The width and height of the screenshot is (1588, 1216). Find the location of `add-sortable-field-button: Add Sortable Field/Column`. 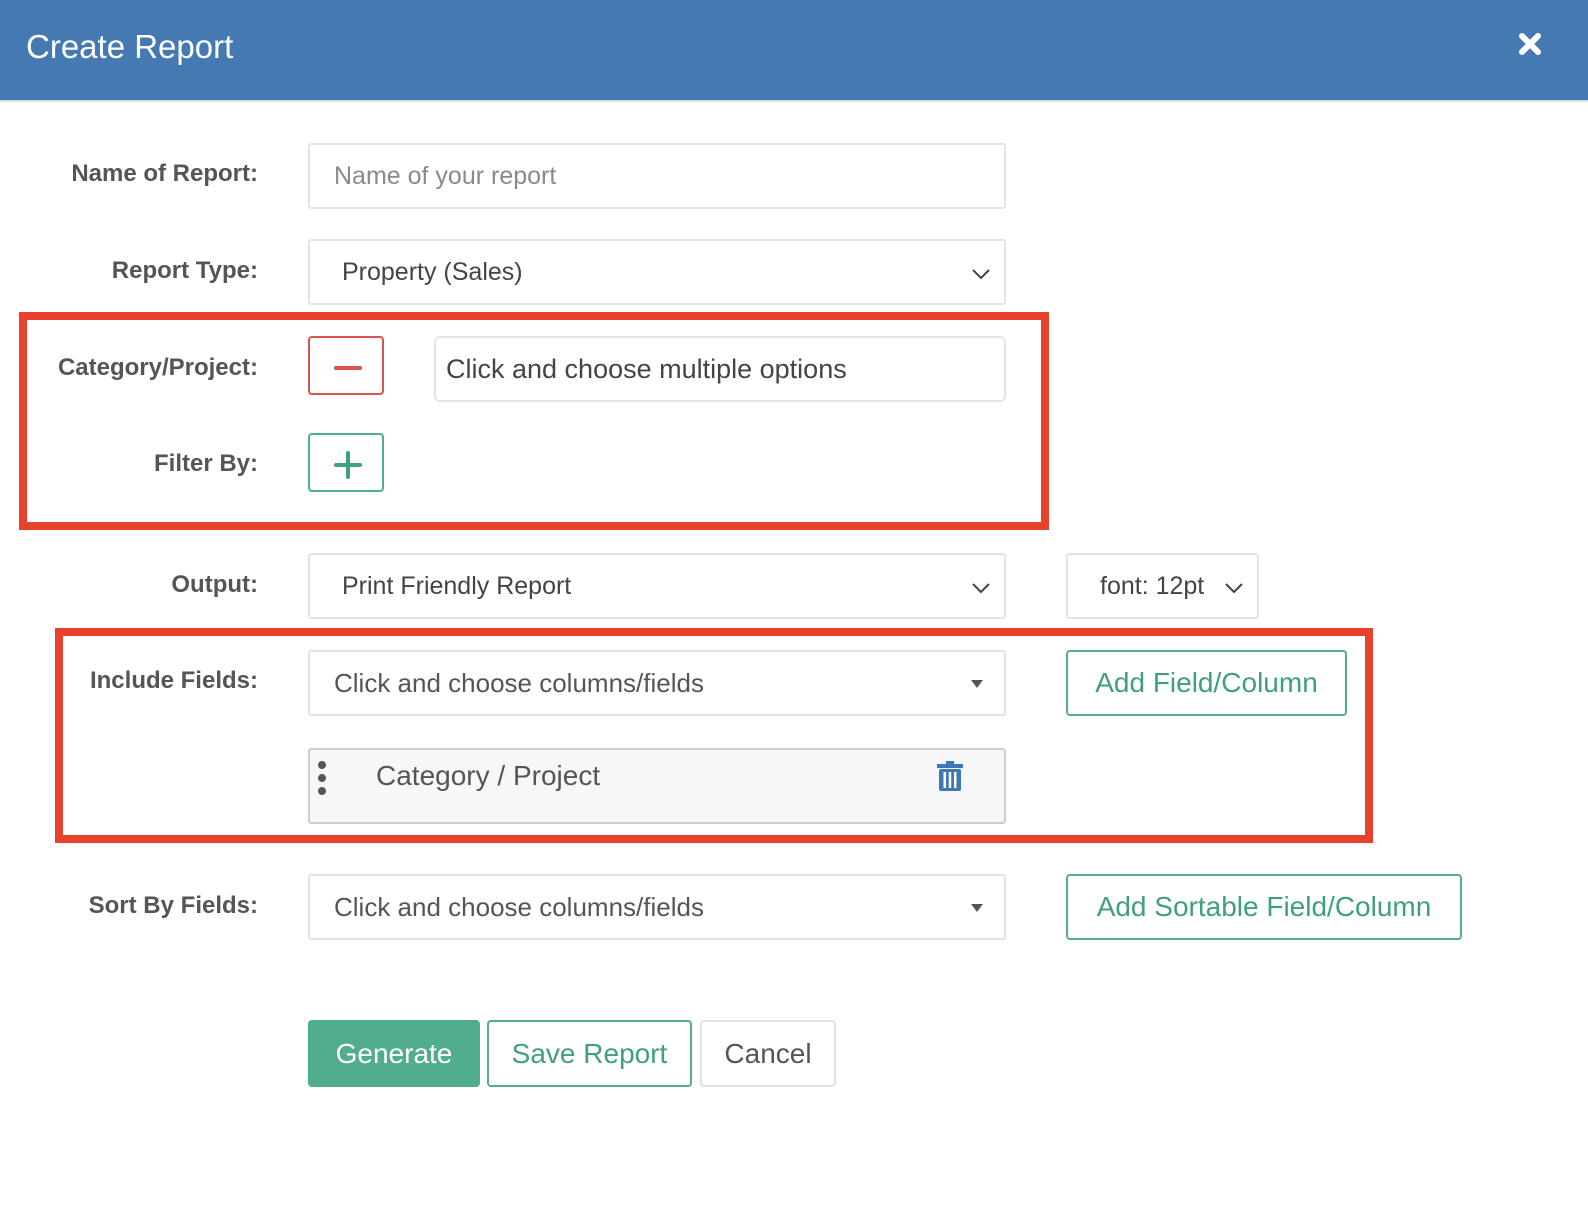

add-sortable-field-button: Add Sortable Field/Column is located at coordinates (1264, 907).